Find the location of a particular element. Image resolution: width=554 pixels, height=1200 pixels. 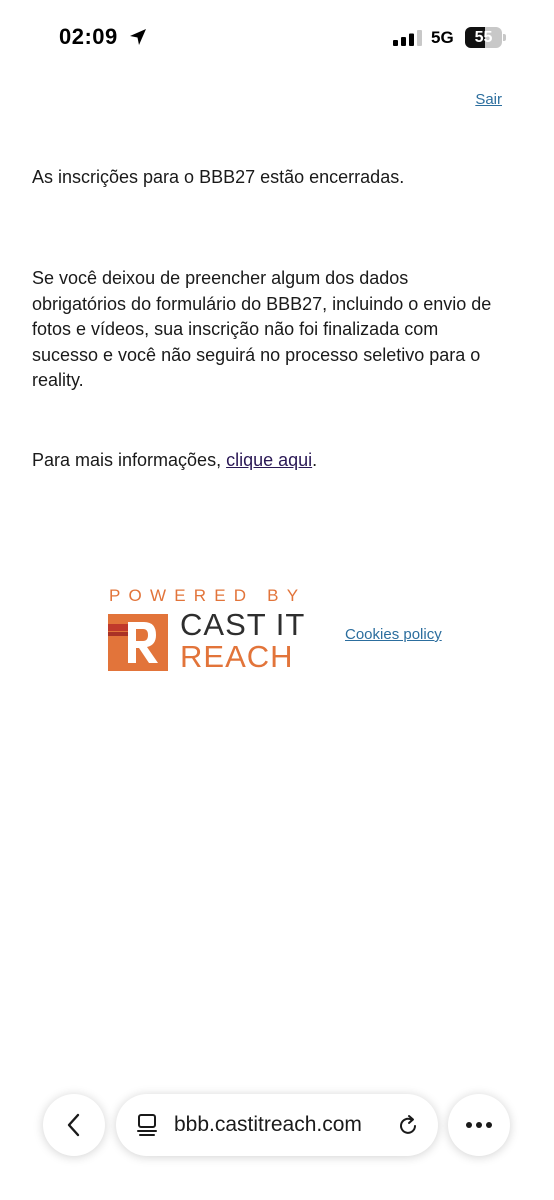

more-info-paragraph: Para mais informações, clique aqui. is located at coordinates (267, 461).